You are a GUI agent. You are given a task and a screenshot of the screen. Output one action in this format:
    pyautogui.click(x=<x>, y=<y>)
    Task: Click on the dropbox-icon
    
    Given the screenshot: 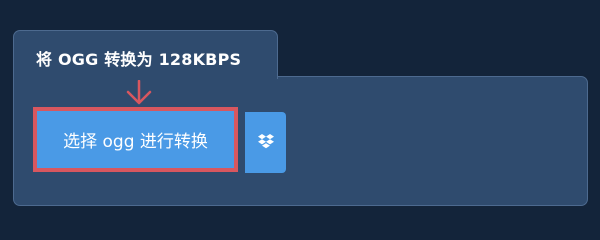 What is the action you would take?
    pyautogui.click(x=265, y=141)
    